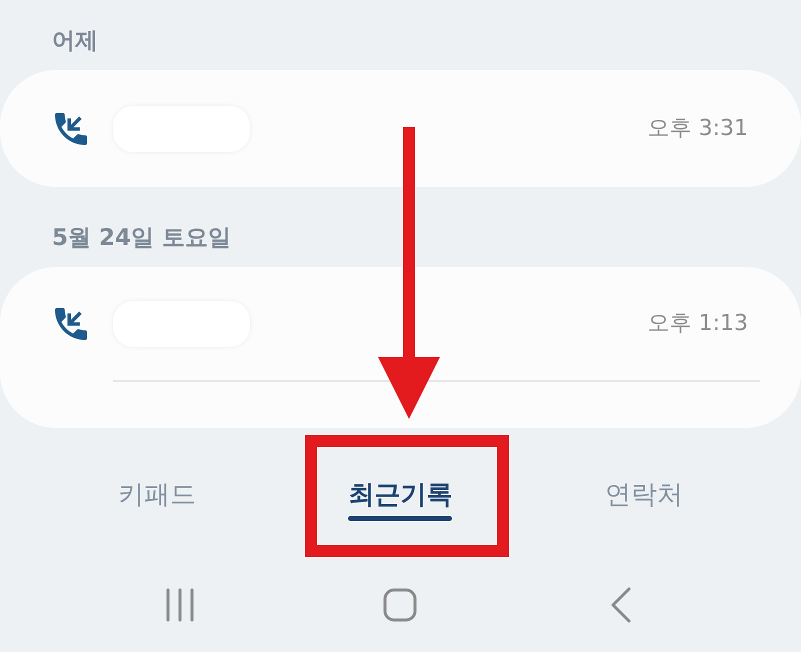  What do you see at coordinates (621, 605) in the screenshot?
I see `back-icon` at bounding box center [621, 605].